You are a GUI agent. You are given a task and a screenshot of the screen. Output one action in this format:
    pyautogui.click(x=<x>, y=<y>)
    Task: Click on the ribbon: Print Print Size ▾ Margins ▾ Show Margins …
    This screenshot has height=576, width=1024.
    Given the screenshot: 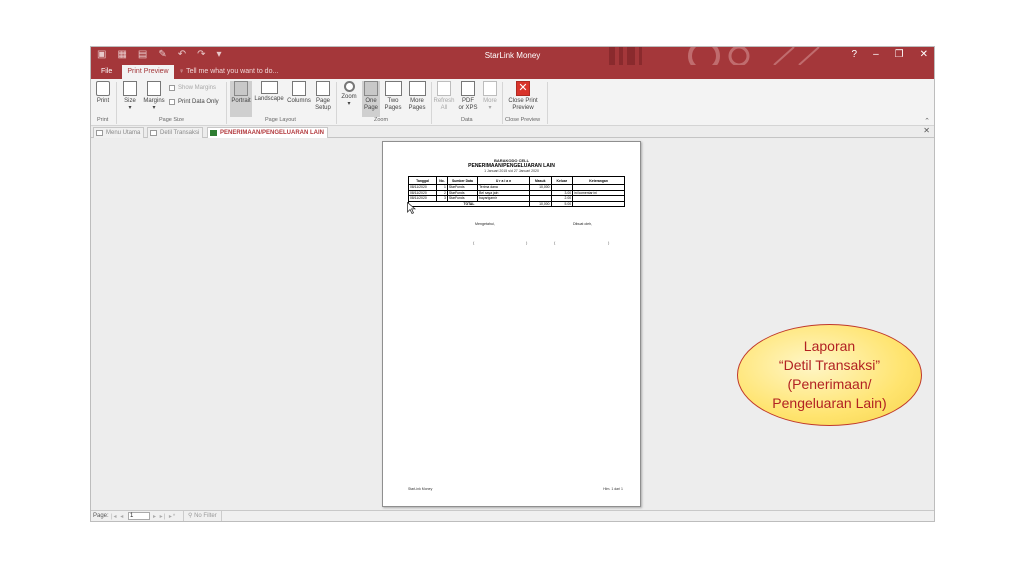 What is the action you would take?
    pyautogui.click(x=512, y=102)
    